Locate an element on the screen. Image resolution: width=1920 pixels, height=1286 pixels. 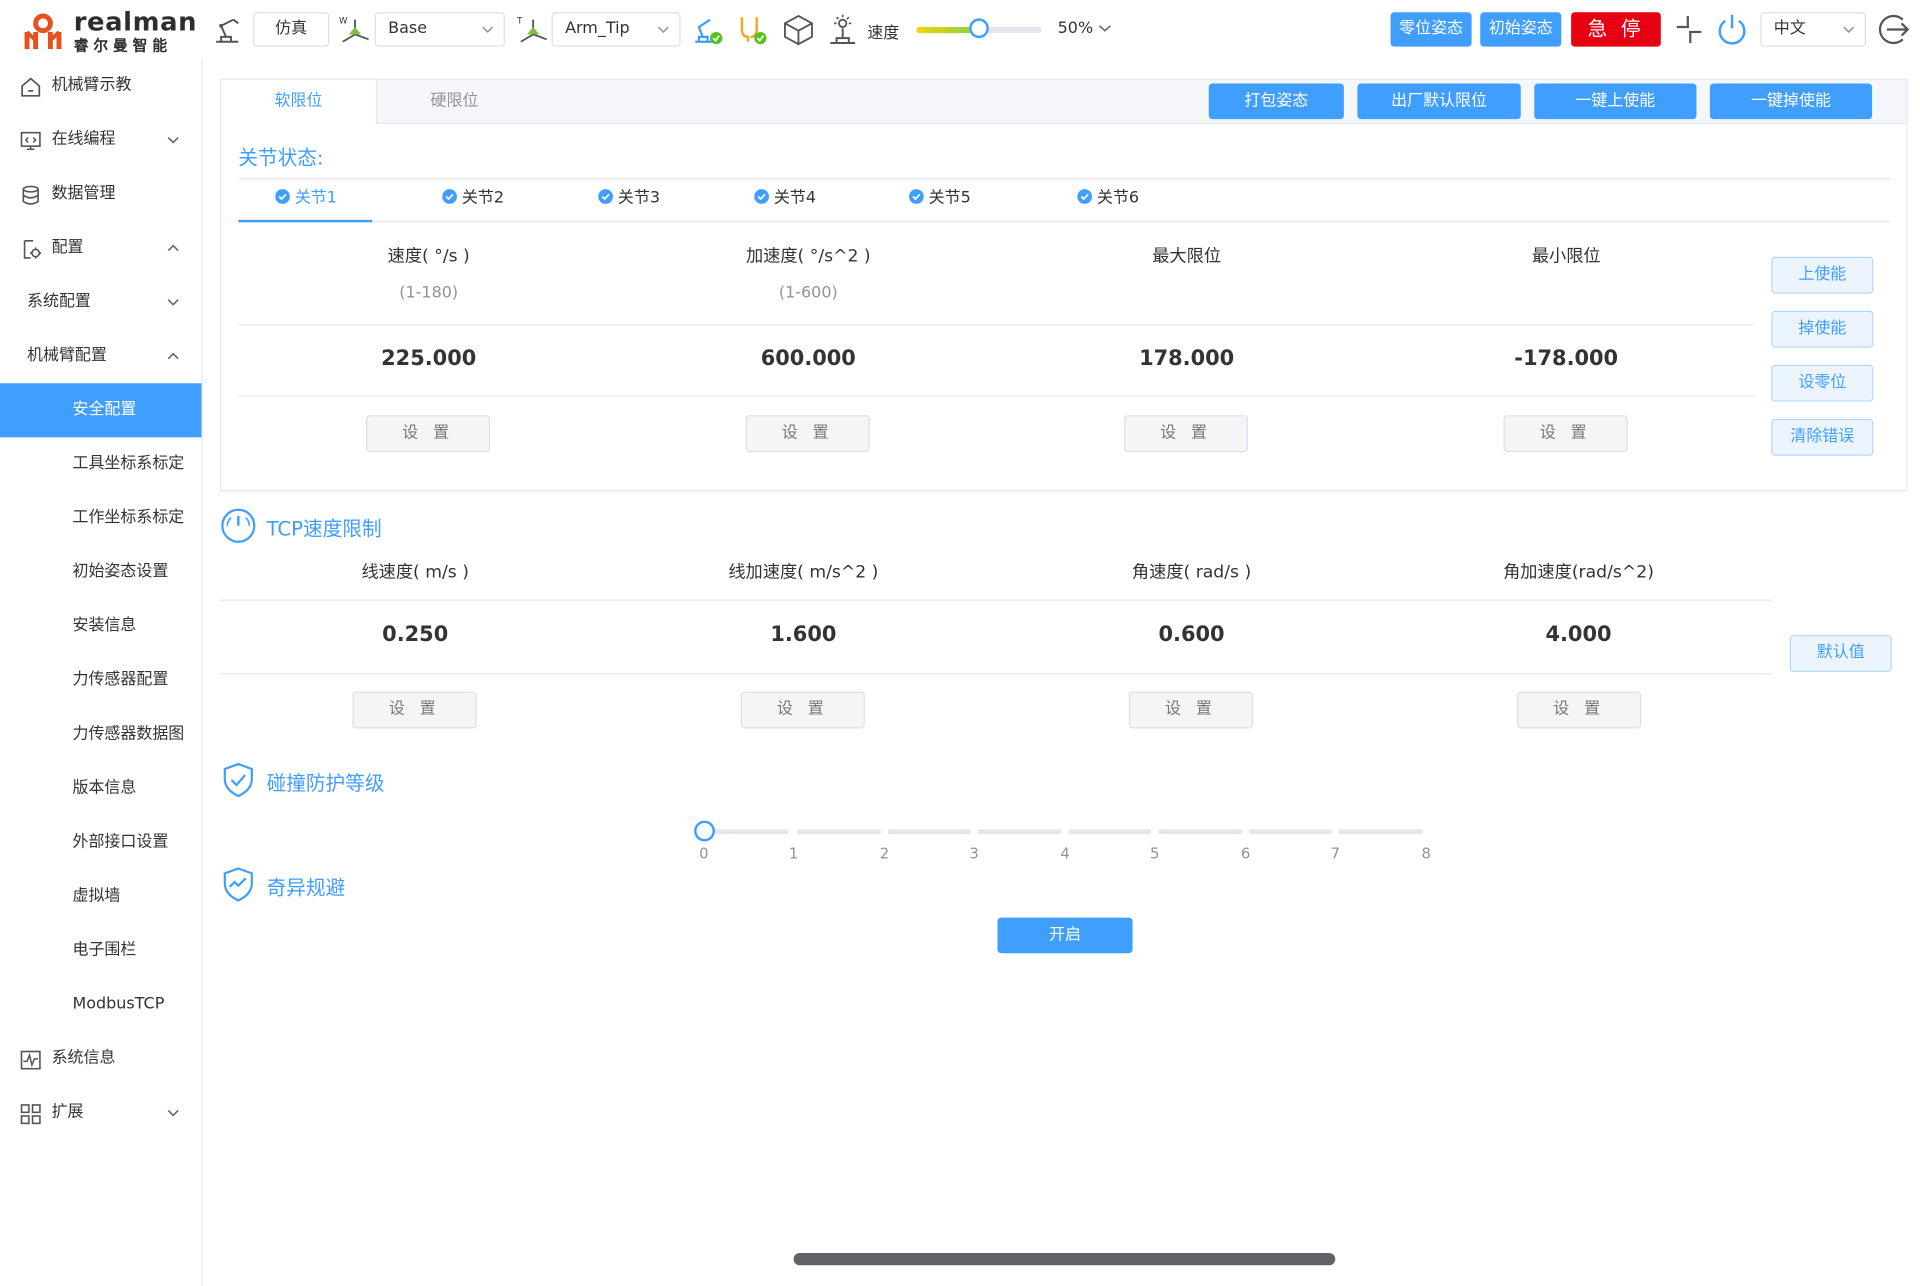
sidebar-item-virtual-wall: 虚拟墙 is located at coordinates (100, 897).